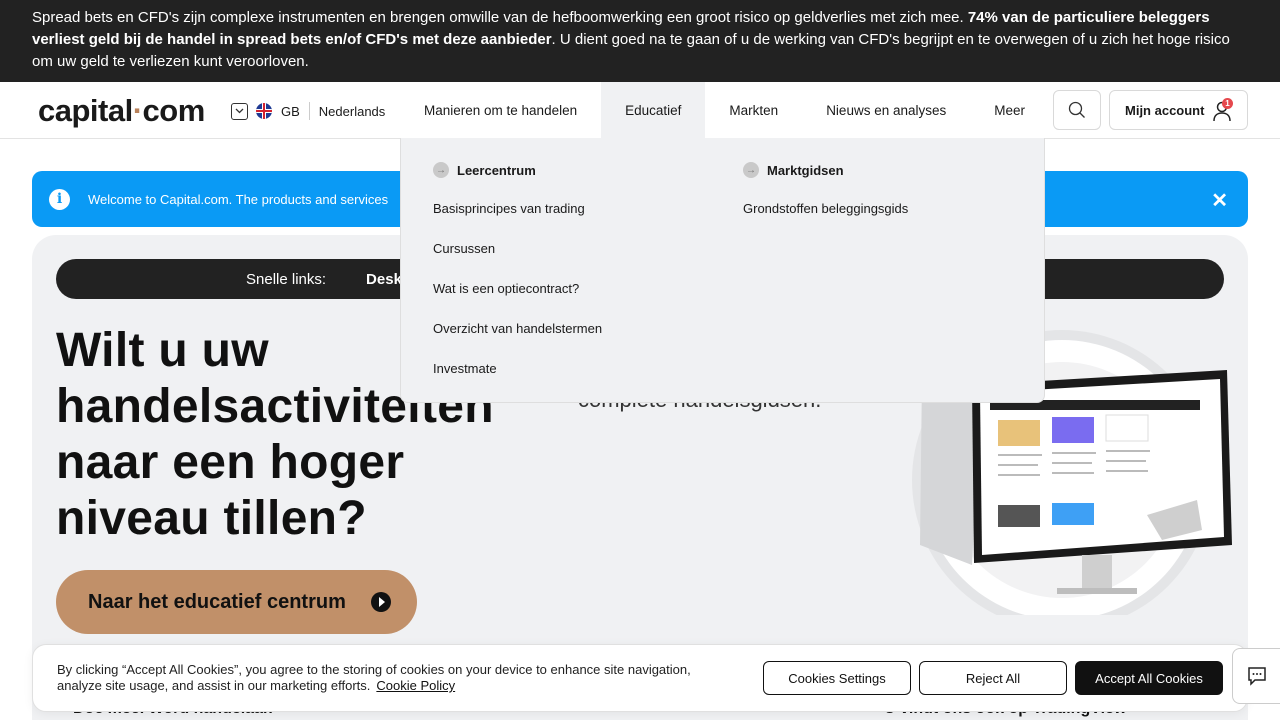 The width and height of the screenshot is (1280, 720). What do you see at coordinates (517, 290) in the screenshot?
I see `dropdown-link: Wat is een optiecontract?` at bounding box center [517, 290].